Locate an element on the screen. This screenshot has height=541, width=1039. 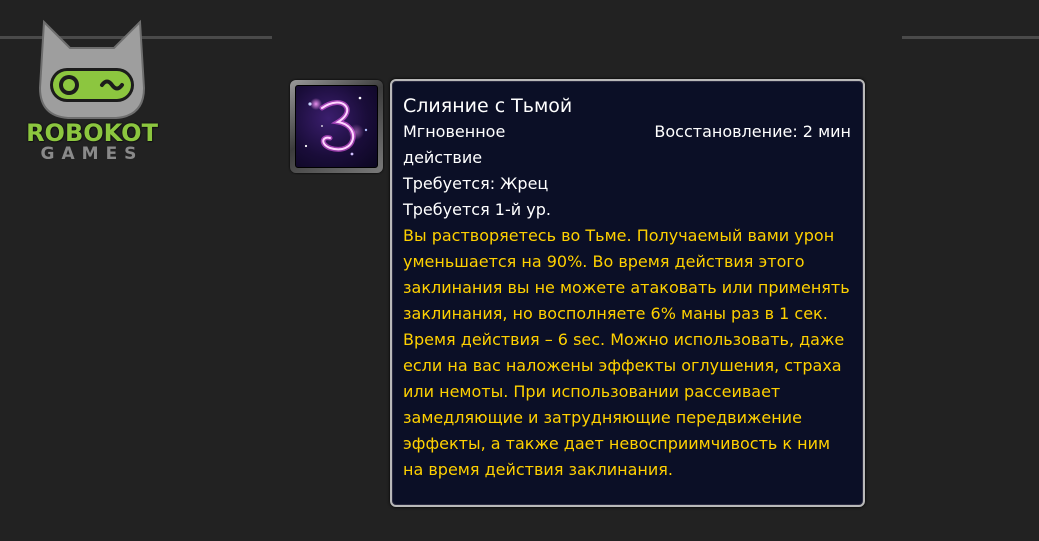
shadow-swirl-icon is located at coordinates (336, 126).